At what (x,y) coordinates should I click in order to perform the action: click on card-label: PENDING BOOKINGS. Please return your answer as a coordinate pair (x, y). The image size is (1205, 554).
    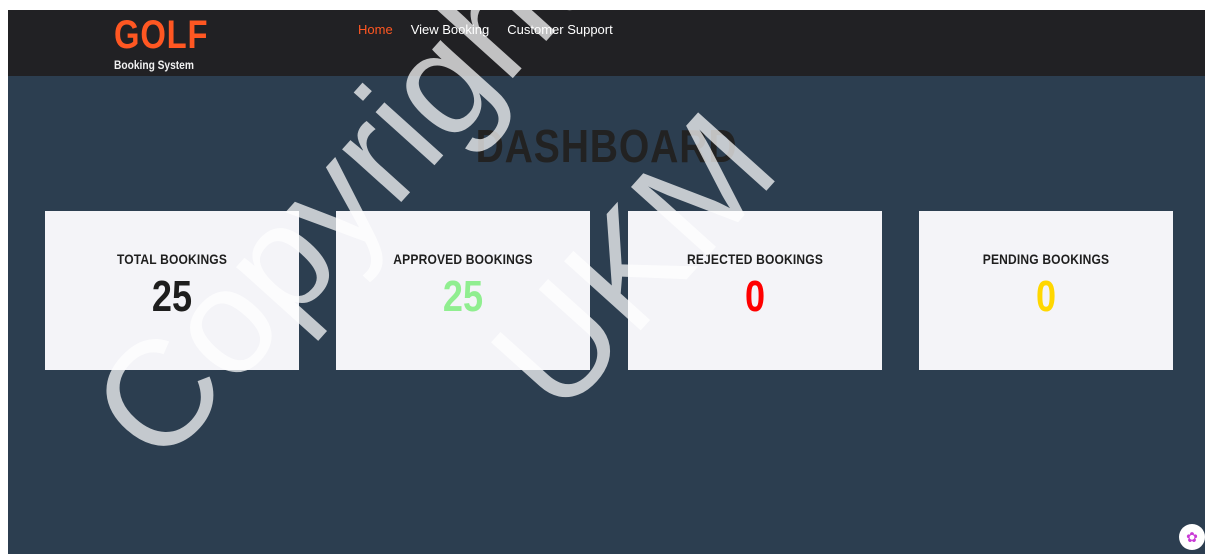
    Looking at the image, I should click on (1046, 259).